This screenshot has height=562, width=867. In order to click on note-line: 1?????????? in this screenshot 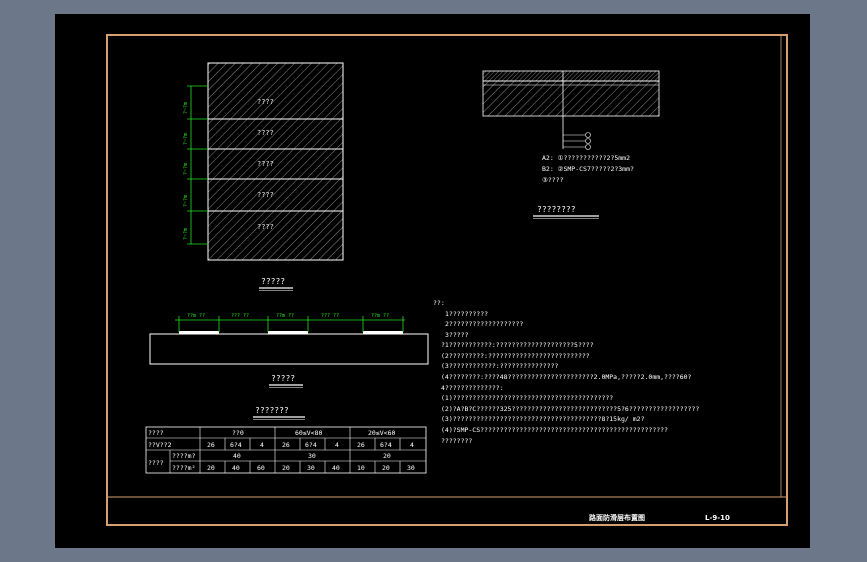, I will do `click(466, 314)`.